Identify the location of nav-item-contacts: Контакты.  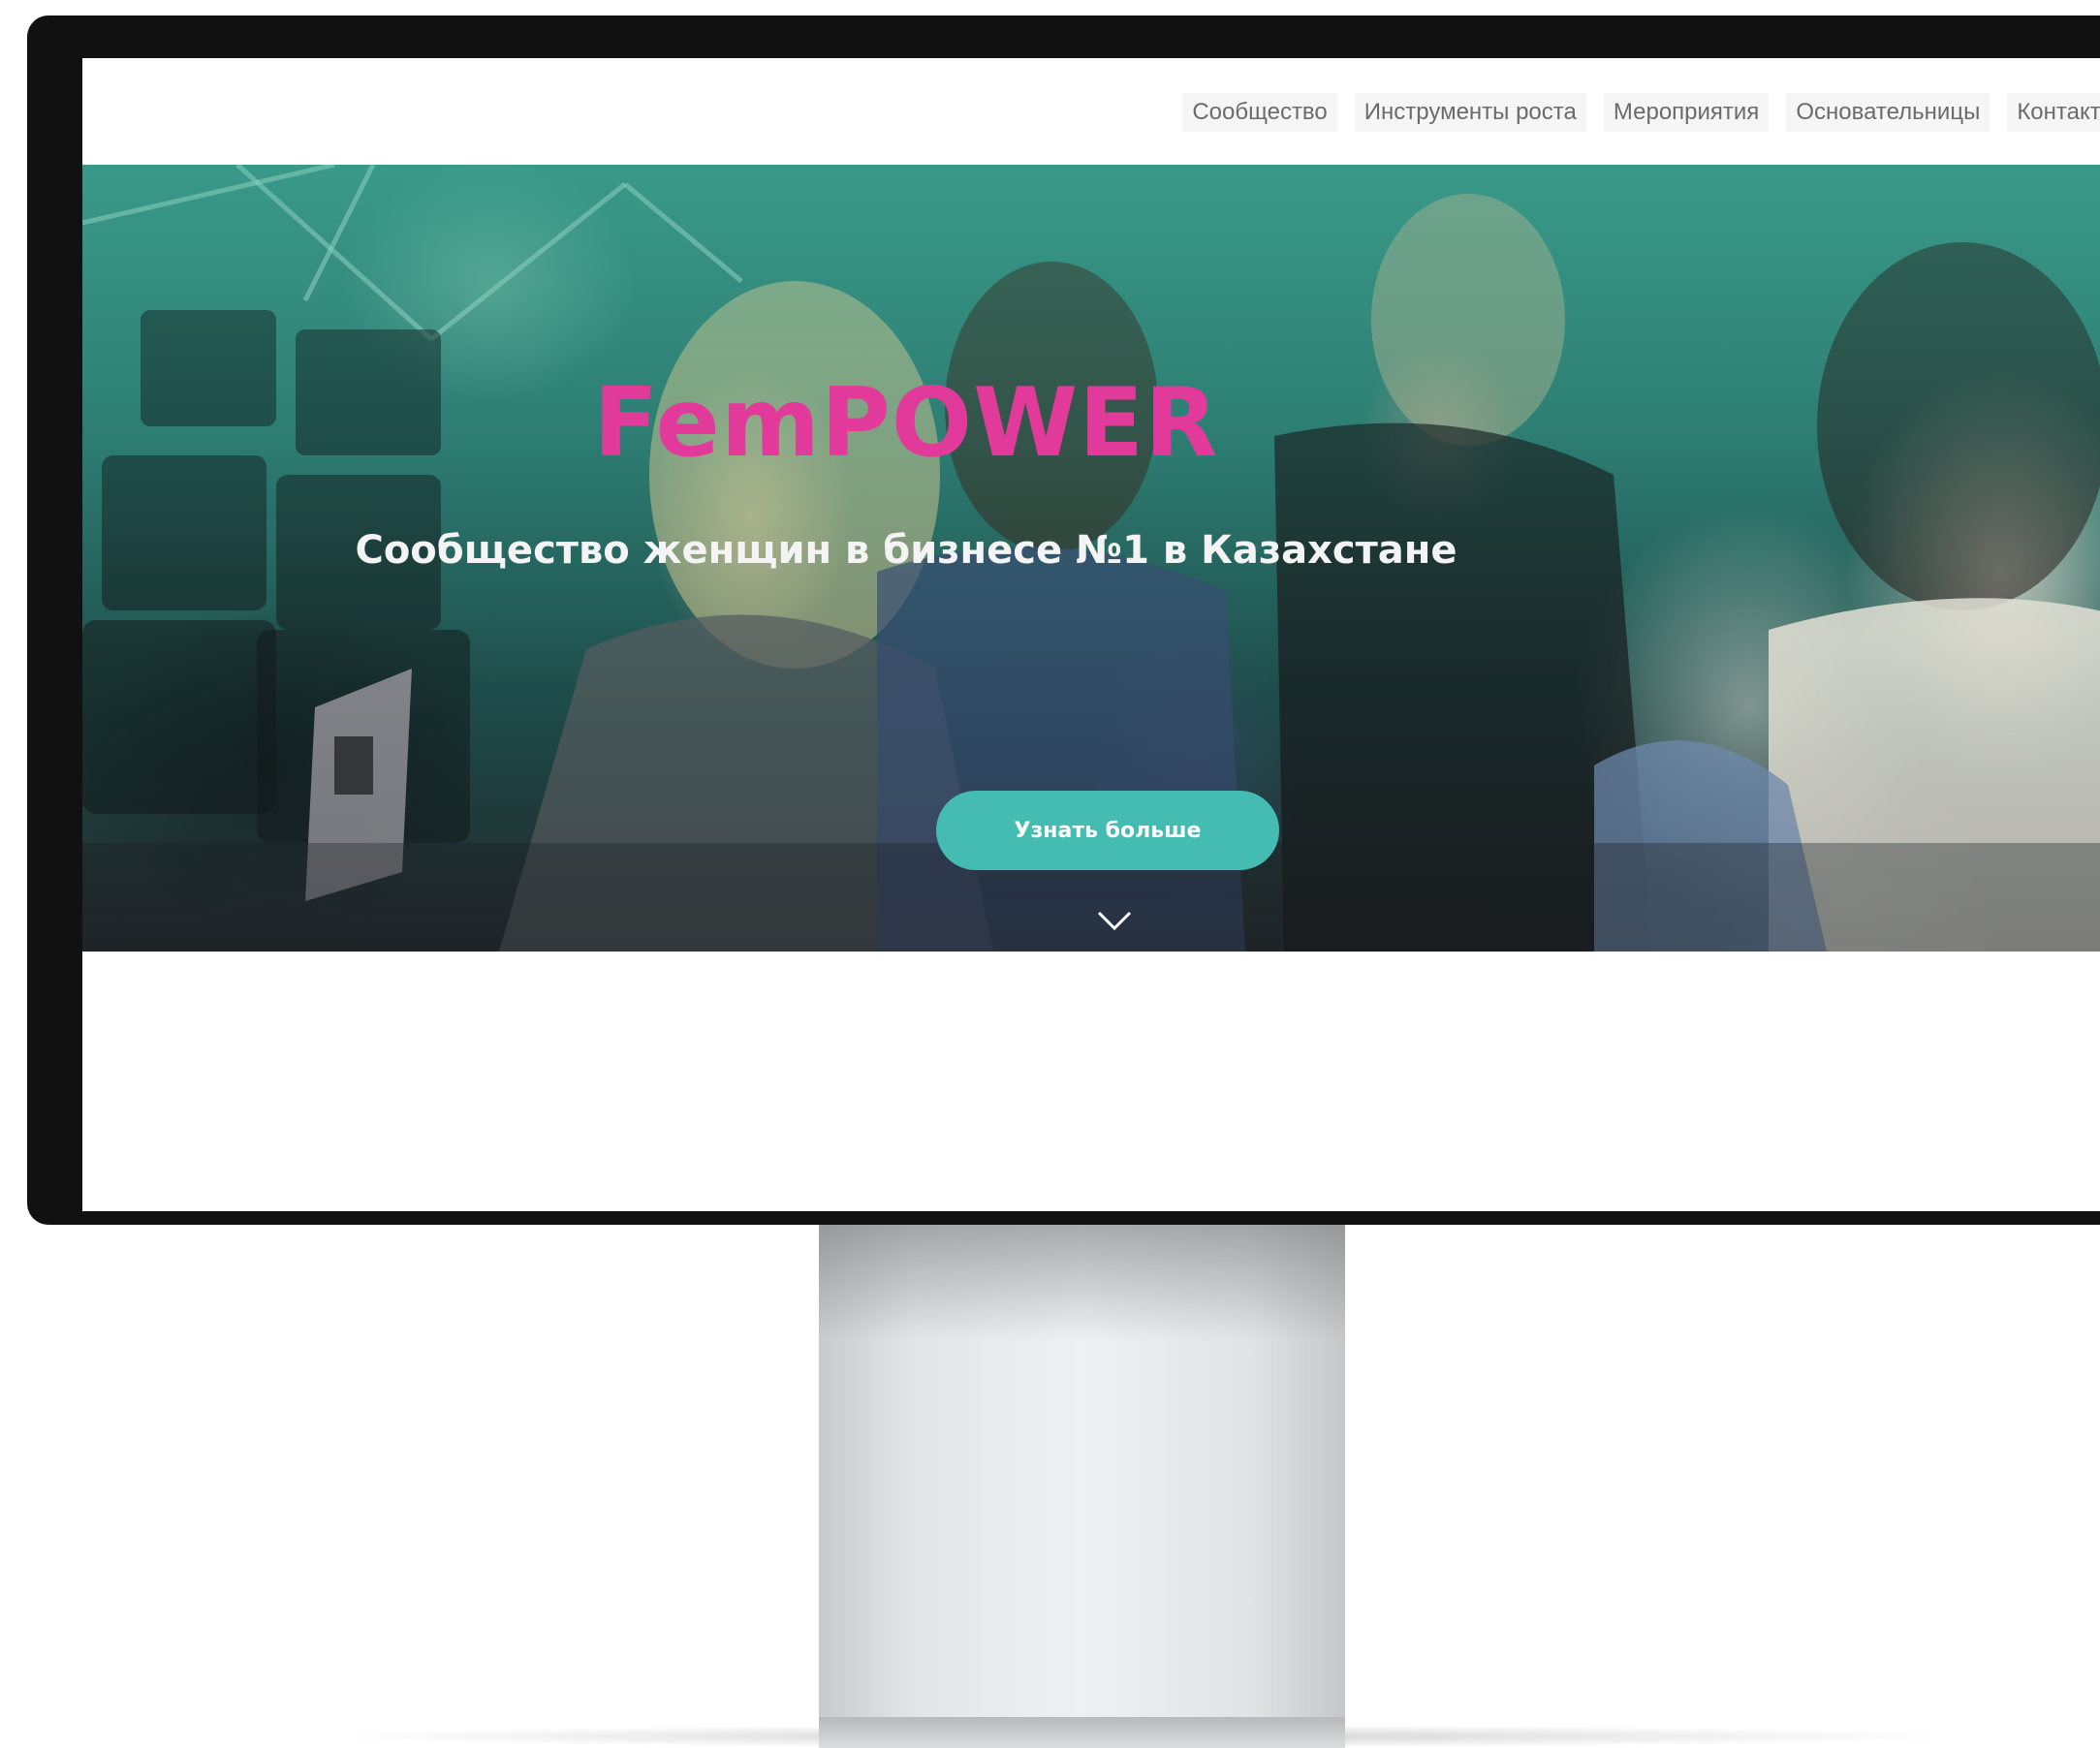
(2053, 112).